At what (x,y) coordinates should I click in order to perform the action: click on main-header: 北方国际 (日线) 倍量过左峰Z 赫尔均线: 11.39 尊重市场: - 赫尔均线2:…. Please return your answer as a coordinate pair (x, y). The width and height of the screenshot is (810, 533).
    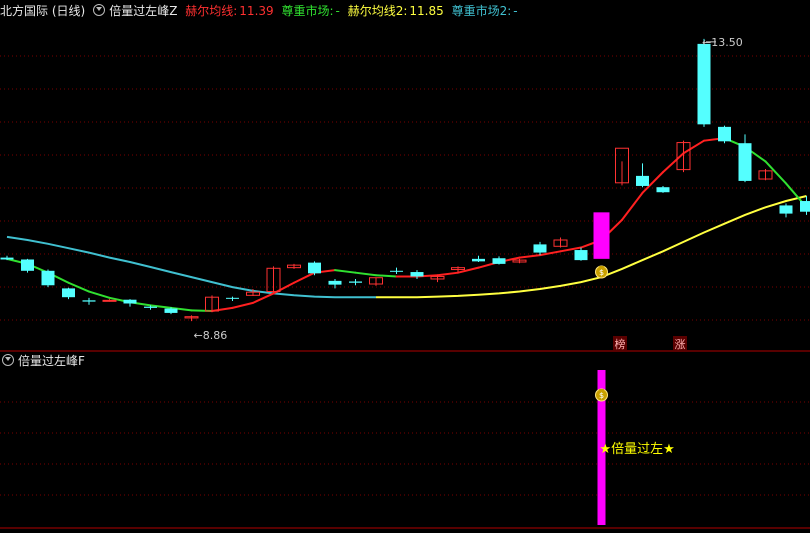
    Looking at the image, I should click on (261, 11).